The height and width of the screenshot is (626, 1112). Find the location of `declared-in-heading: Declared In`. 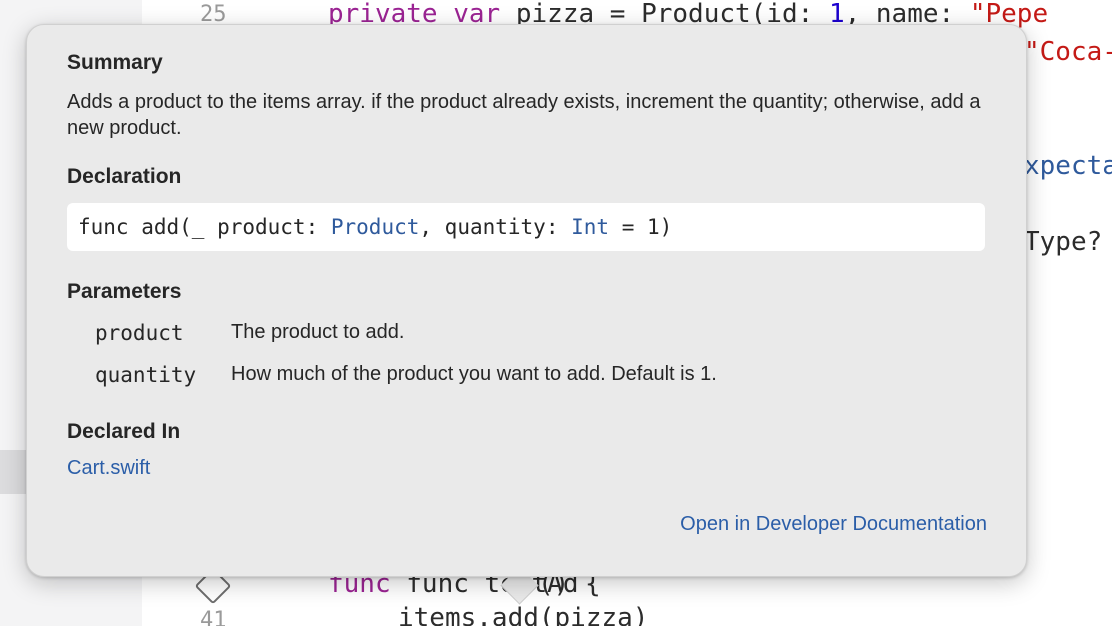

declared-in-heading: Declared In is located at coordinates (124, 431).